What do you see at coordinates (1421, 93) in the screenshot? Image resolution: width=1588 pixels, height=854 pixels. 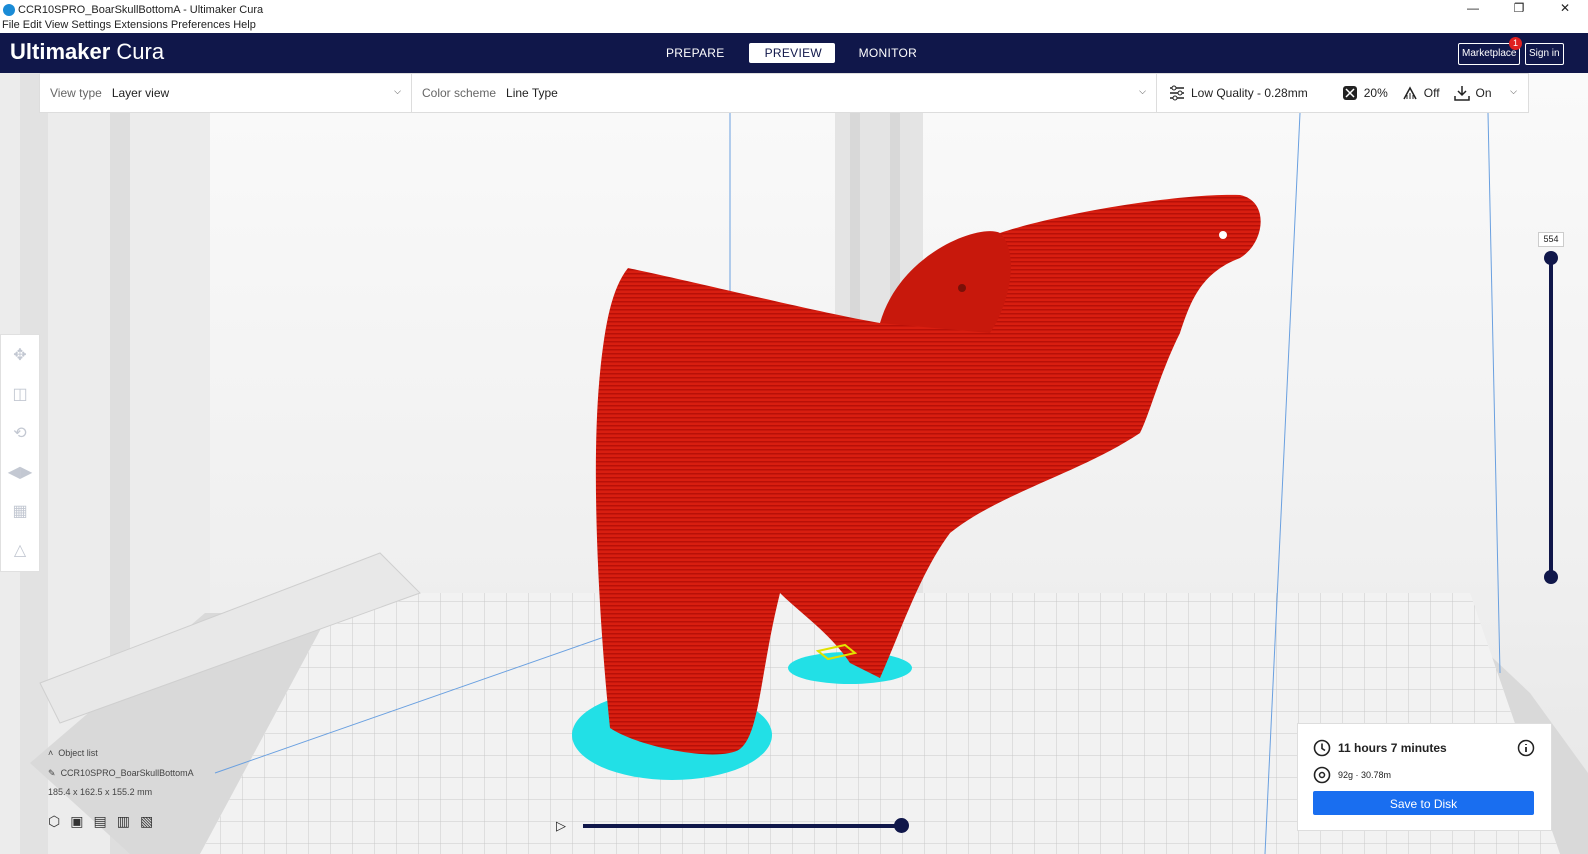 I see `support-setting: Off` at bounding box center [1421, 93].